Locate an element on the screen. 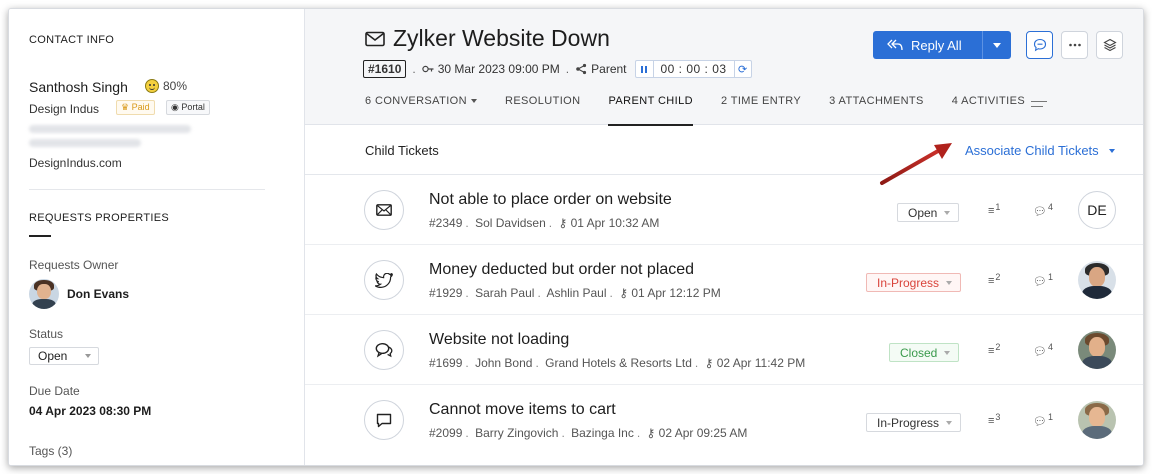  annotation-arrow is located at coordinates (916, 164).